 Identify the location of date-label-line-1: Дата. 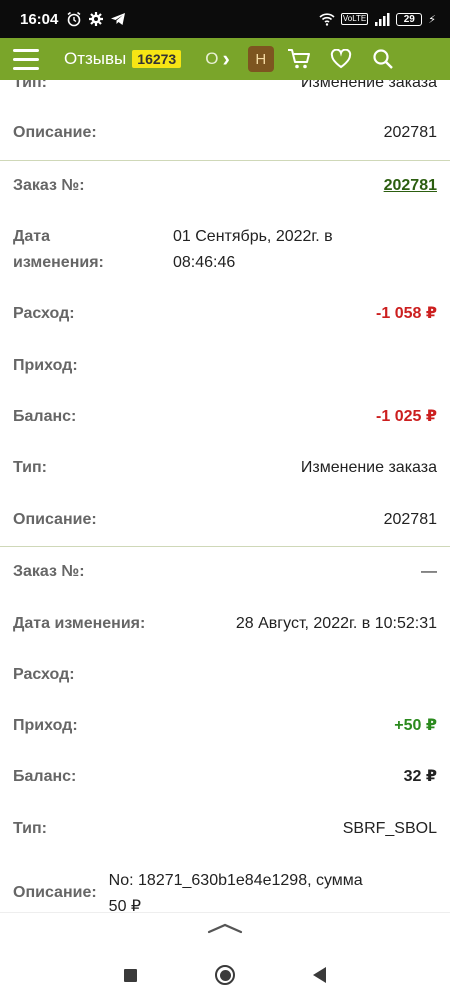
(32, 236).